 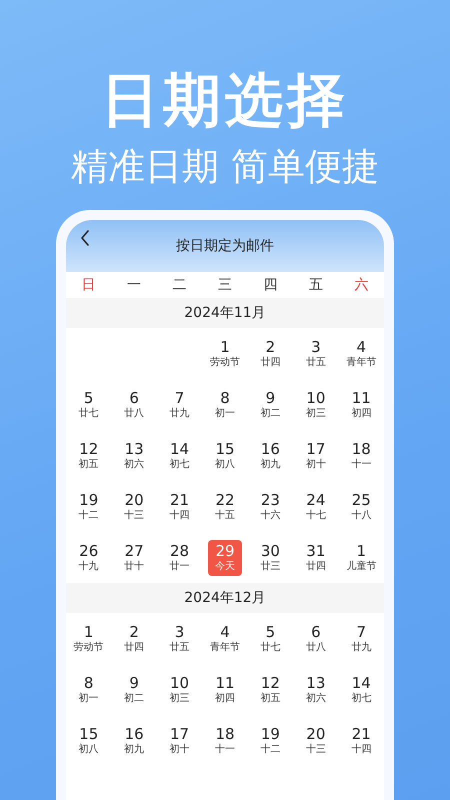 What do you see at coordinates (225, 313) in the screenshot?
I see `month-header: 2024年11月` at bounding box center [225, 313].